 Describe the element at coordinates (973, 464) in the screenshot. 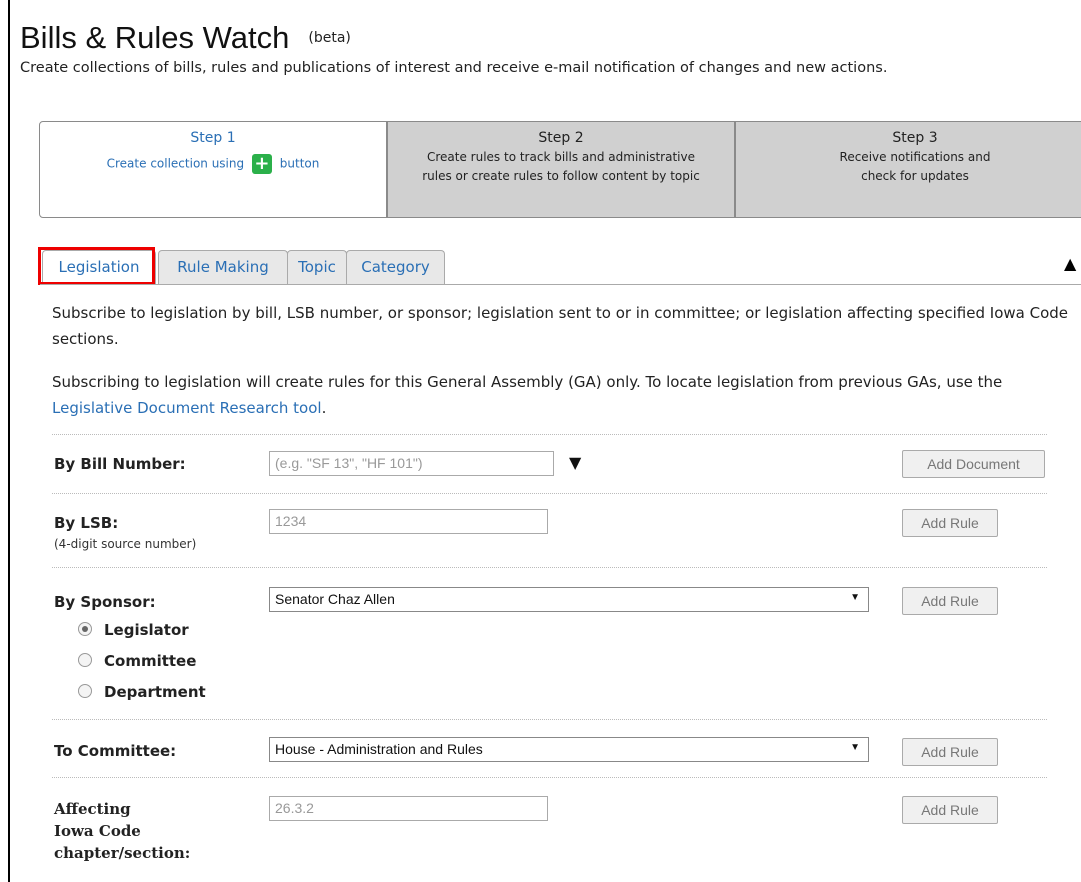

I see `add-document-button: Add Document` at that location.